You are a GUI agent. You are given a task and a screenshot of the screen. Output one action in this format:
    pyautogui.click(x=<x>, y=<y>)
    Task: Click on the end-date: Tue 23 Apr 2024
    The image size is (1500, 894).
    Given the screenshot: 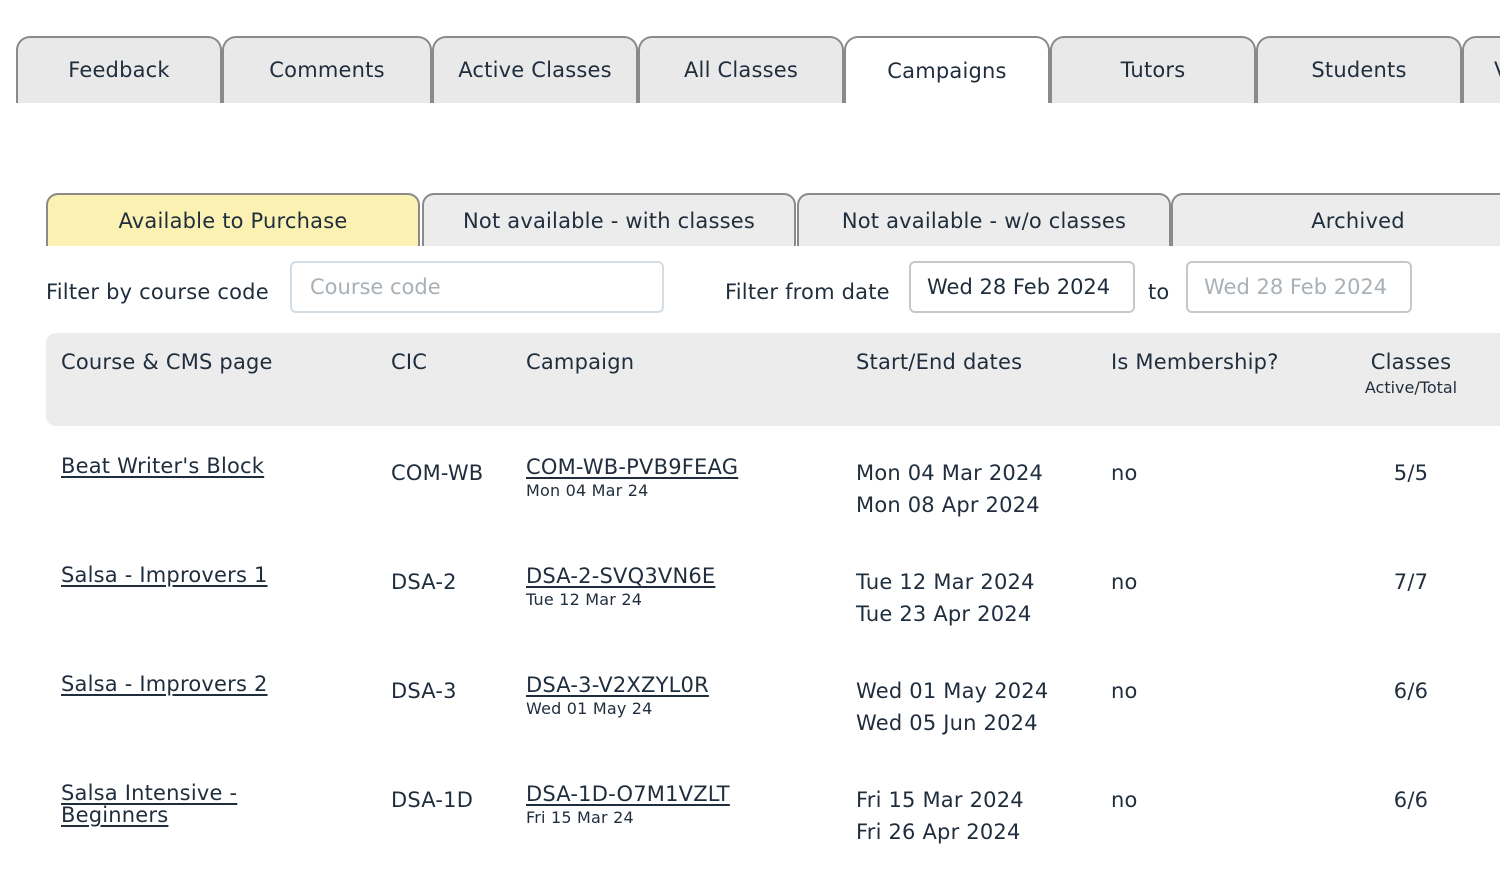 What is the action you would take?
    pyautogui.click(x=944, y=614)
    